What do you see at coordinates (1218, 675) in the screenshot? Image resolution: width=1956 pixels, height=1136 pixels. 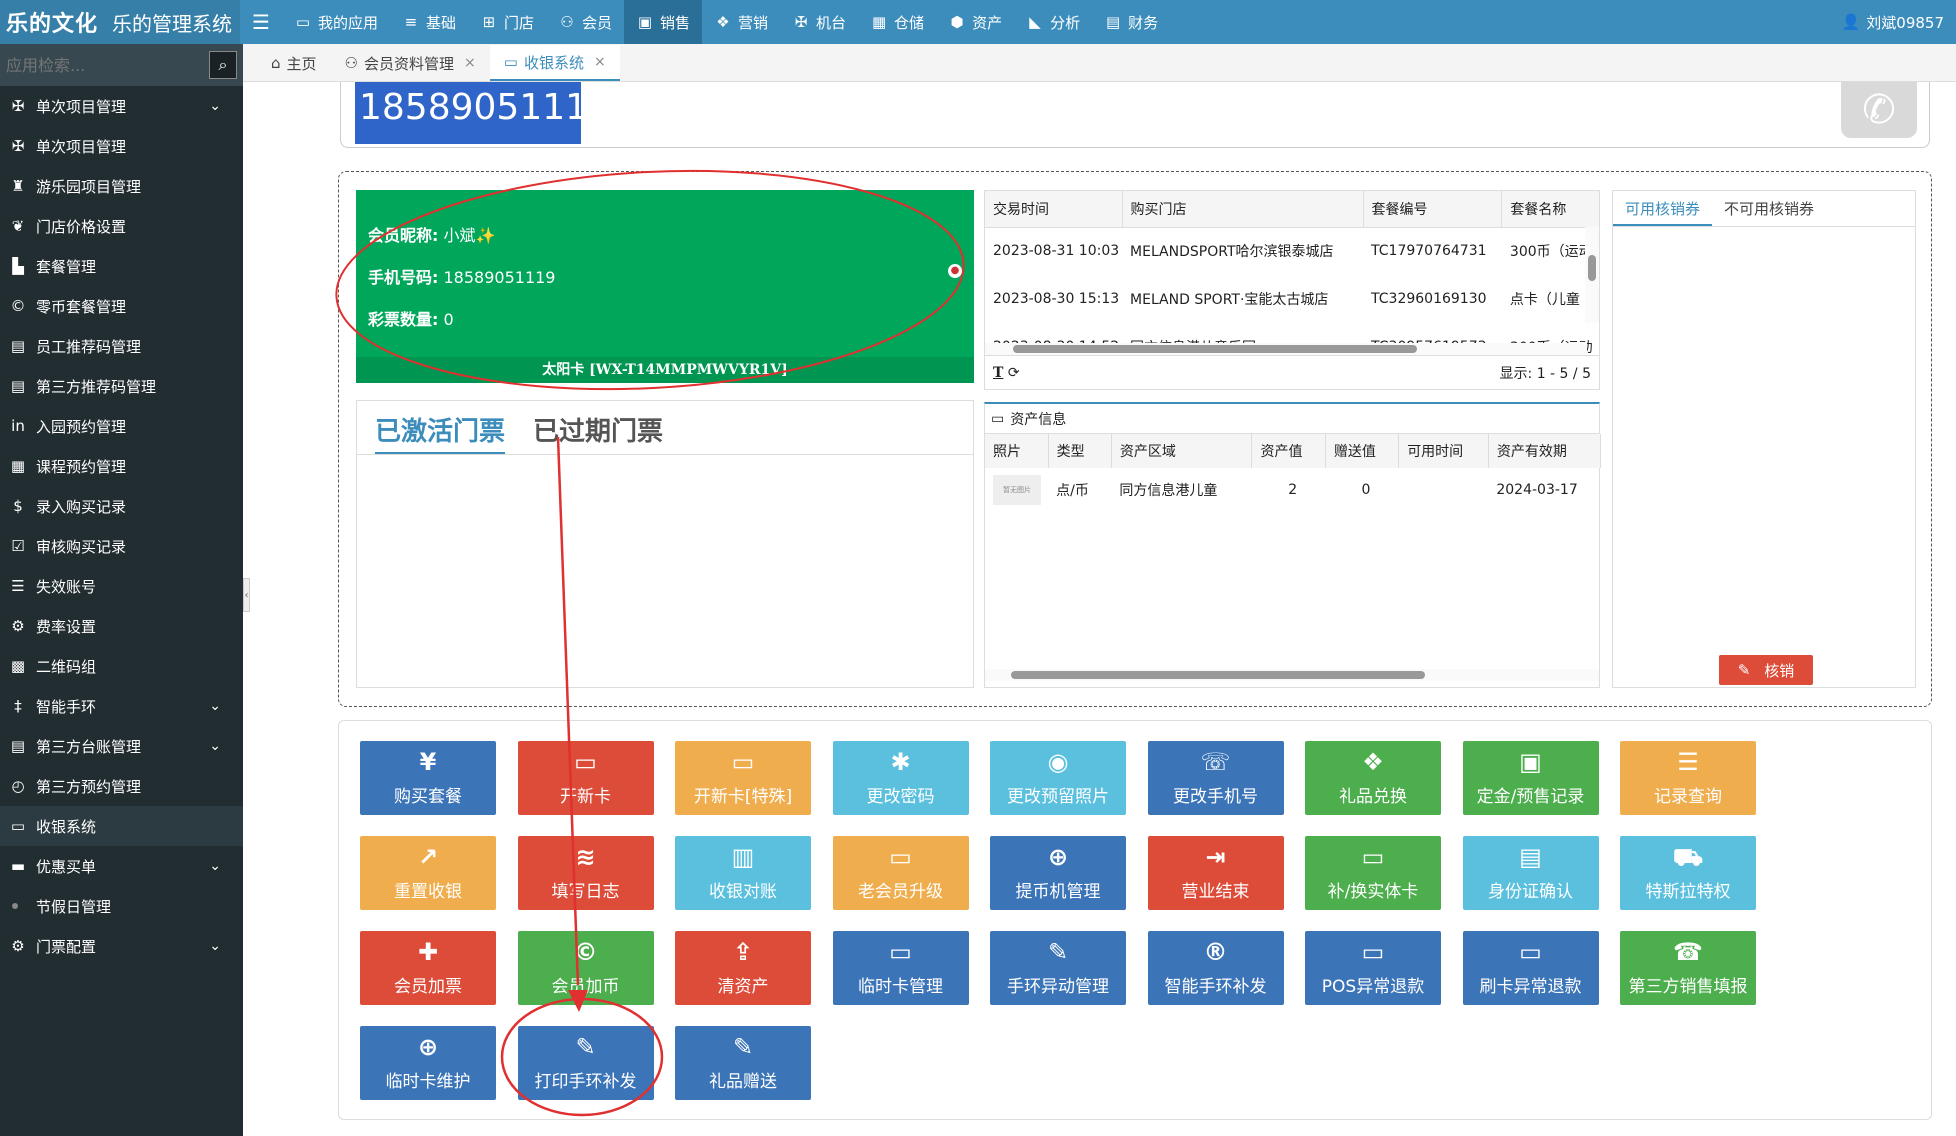 I see `assets-scroll-thumb` at bounding box center [1218, 675].